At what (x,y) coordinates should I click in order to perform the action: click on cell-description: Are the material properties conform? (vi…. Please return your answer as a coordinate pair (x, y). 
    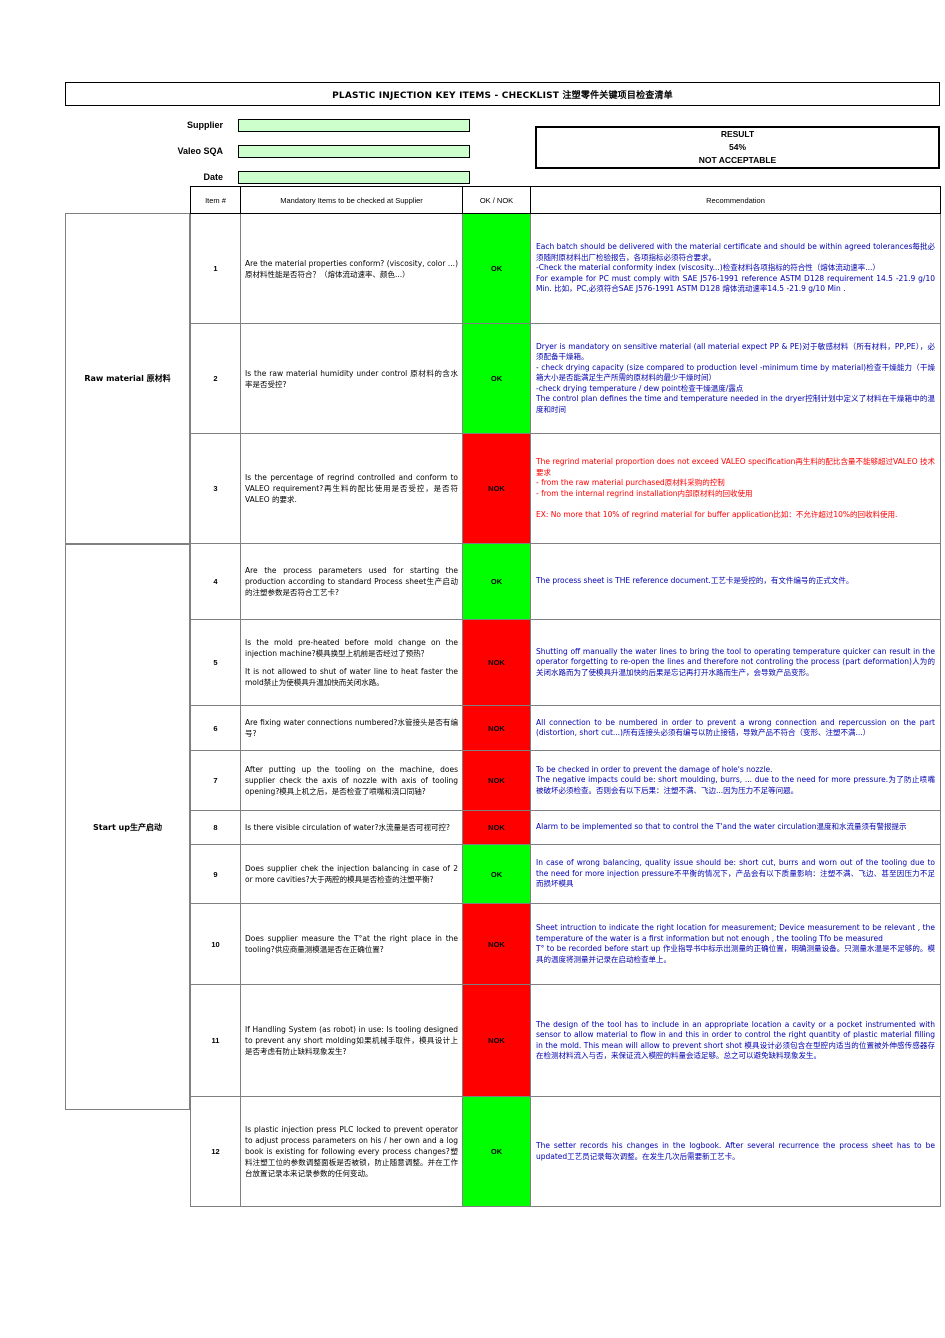
    Looking at the image, I should click on (351, 268).